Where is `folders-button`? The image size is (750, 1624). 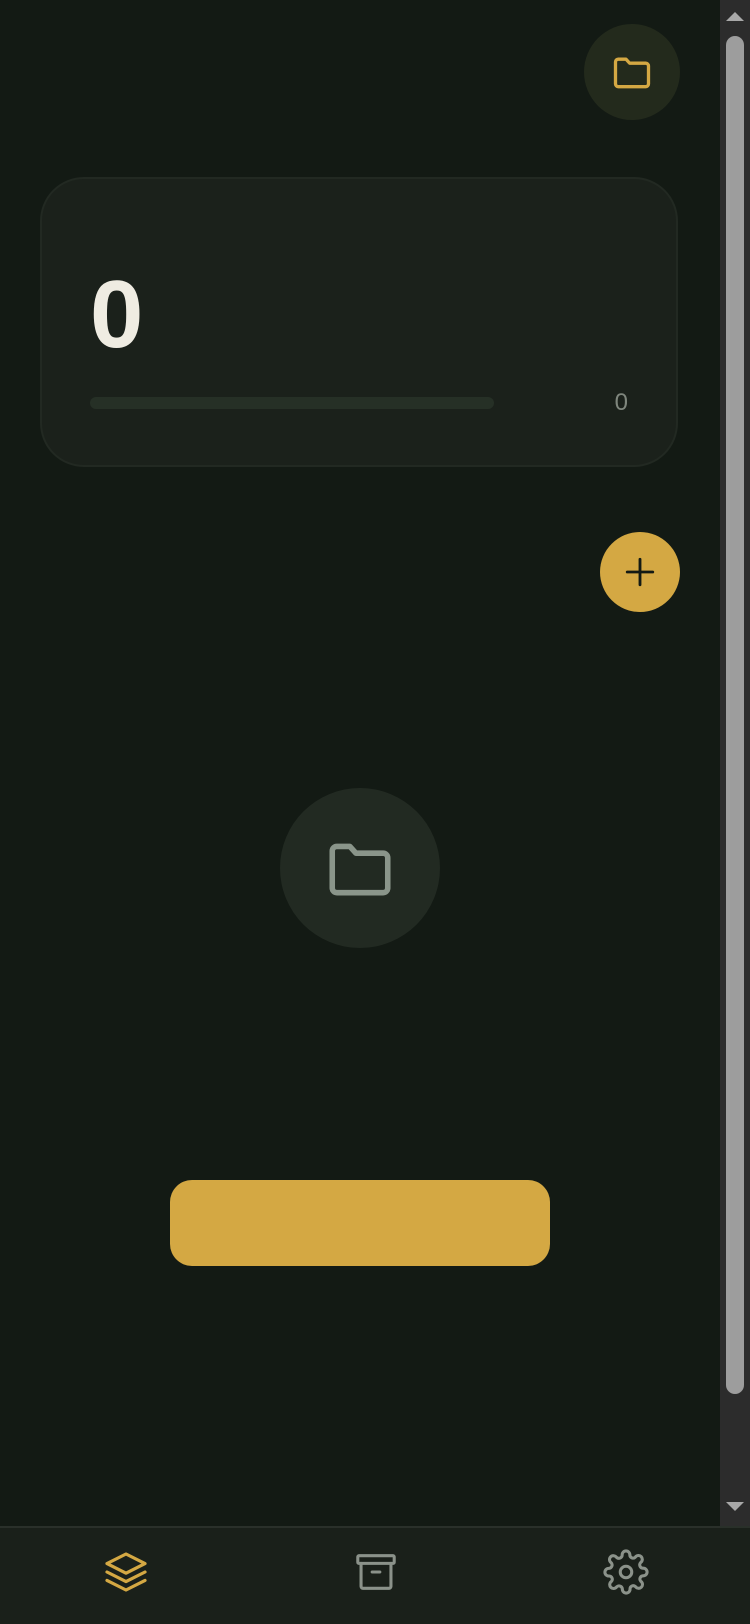
folders-button is located at coordinates (632, 72).